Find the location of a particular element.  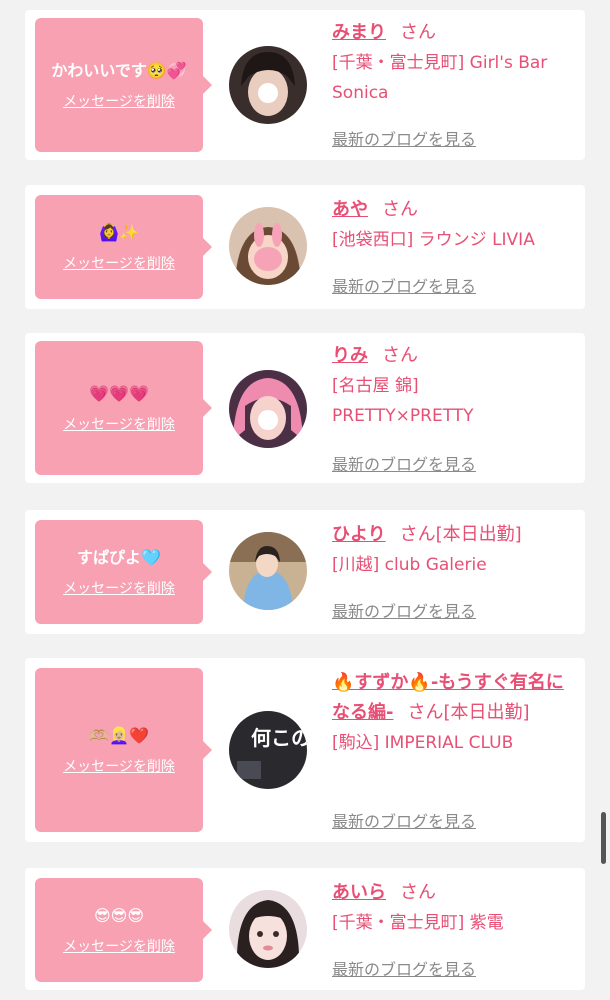

shop-info: [千葉・富士見町] 紫電 is located at coordinates (418, 923).